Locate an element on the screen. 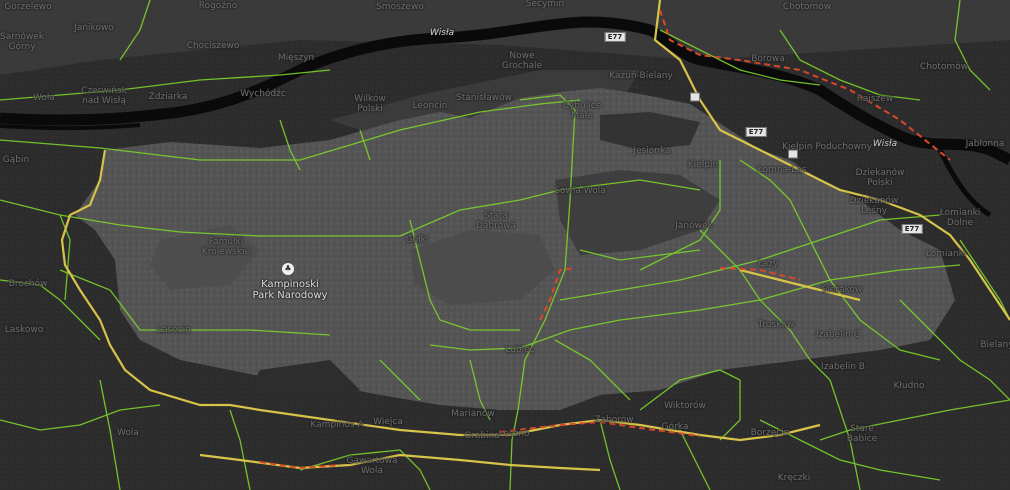  place-label: Truskaw is located at coordinates (776, 325).